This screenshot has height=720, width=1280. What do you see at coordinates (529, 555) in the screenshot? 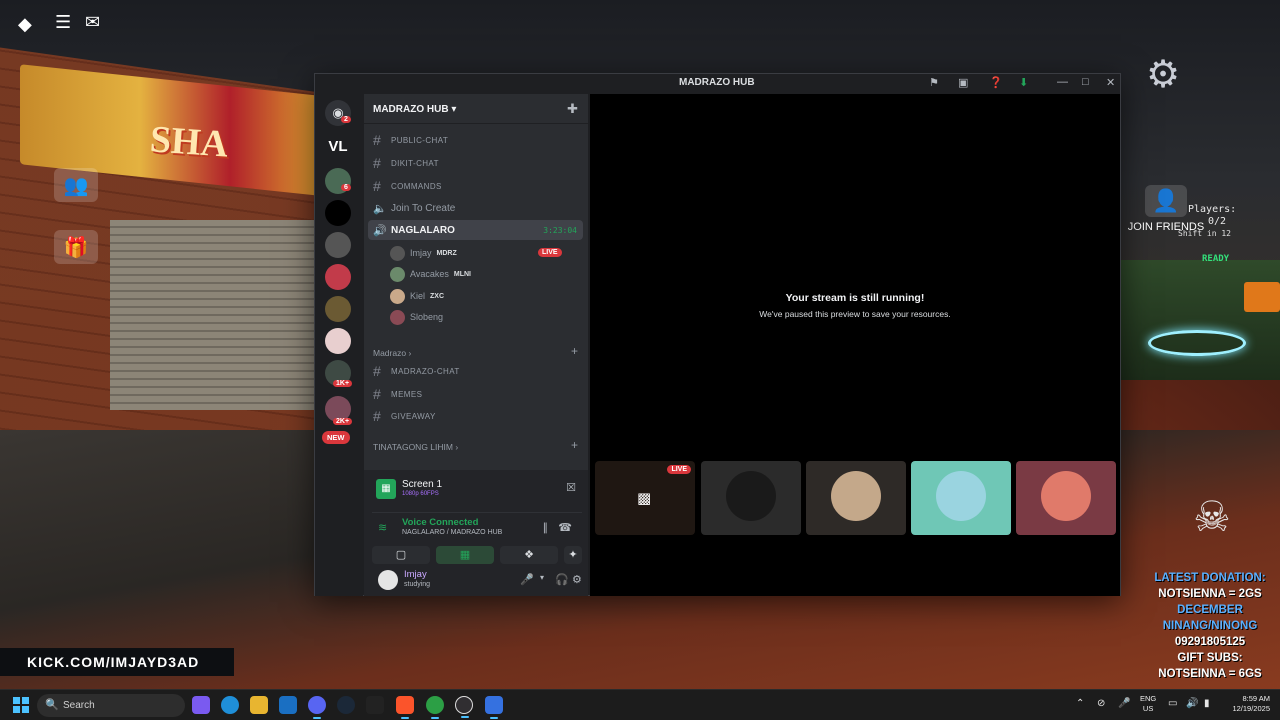
I see `activities-button: ❖` at bounding box center [529, 555].